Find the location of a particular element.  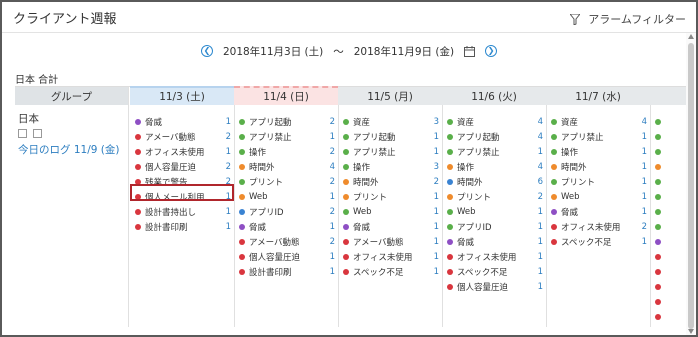

alarm-item: 設計書印刷 1 is located at coordinates (287, 271).